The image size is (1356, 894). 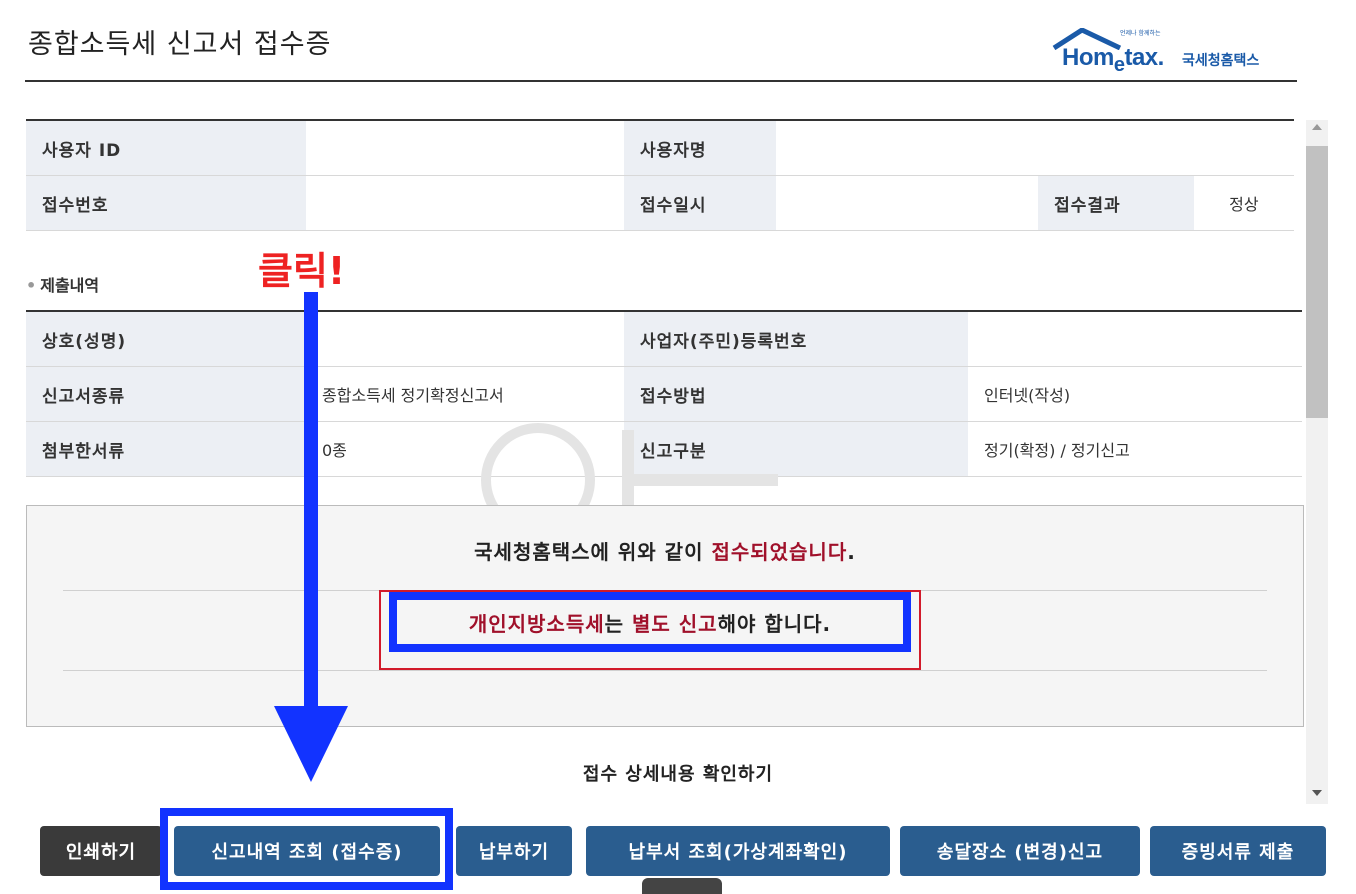 What do you see at coordinates (465, 148) in the screenshot?
I see `user-id-value` at bounding box center [465, 148].